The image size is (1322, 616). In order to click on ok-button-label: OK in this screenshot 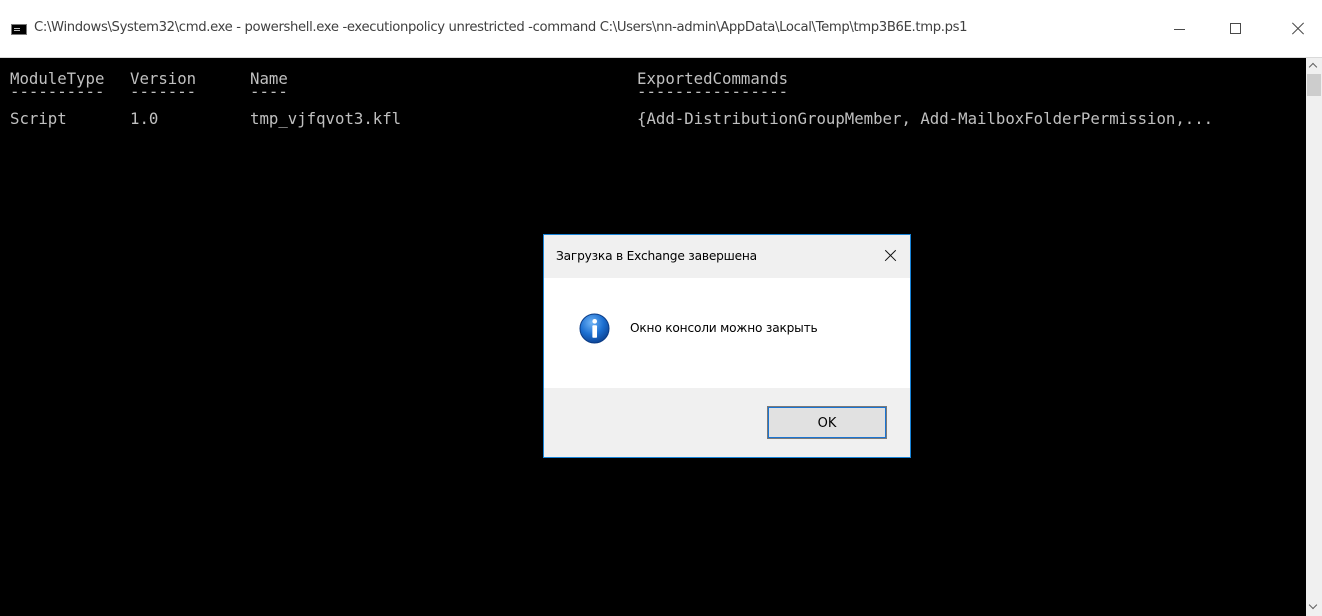, I will do `click(827, 423)`.